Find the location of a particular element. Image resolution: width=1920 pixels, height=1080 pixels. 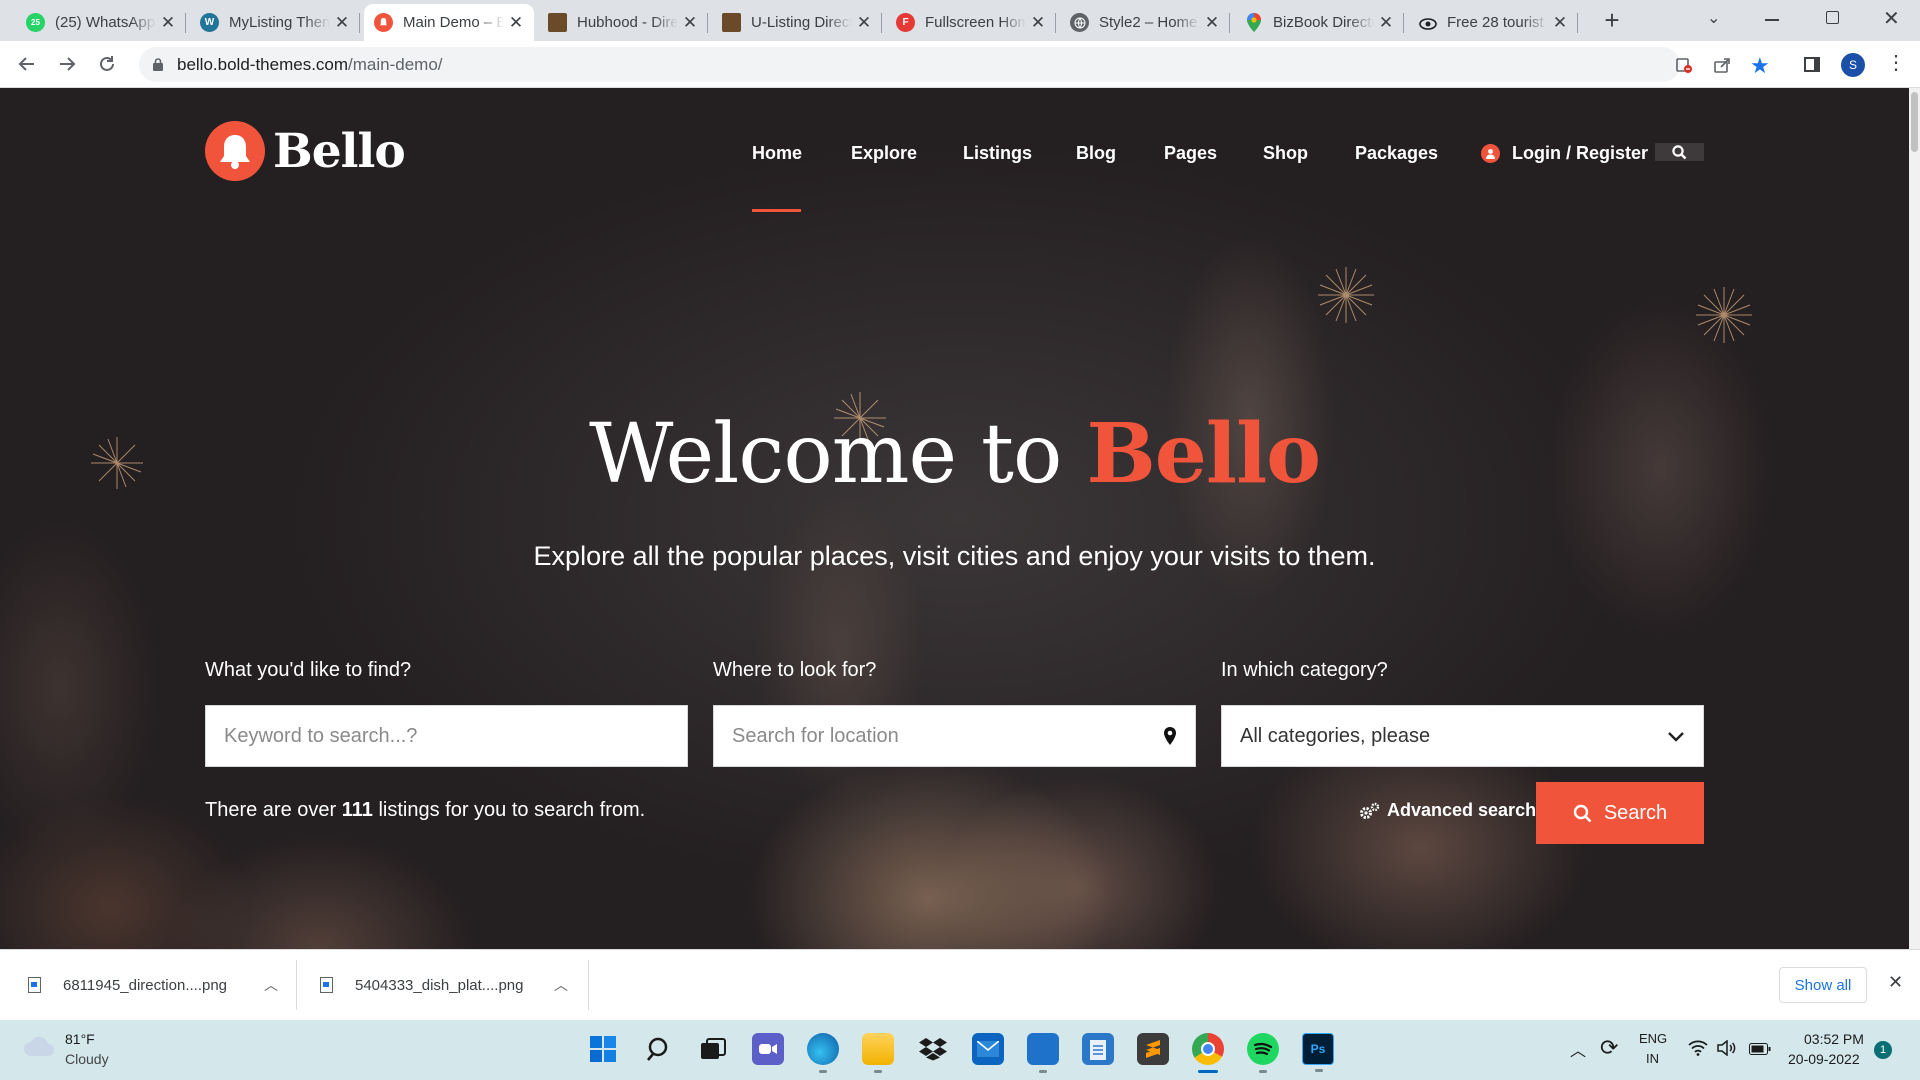

nav-blog: Blog is located at coordinates (1096, 153).